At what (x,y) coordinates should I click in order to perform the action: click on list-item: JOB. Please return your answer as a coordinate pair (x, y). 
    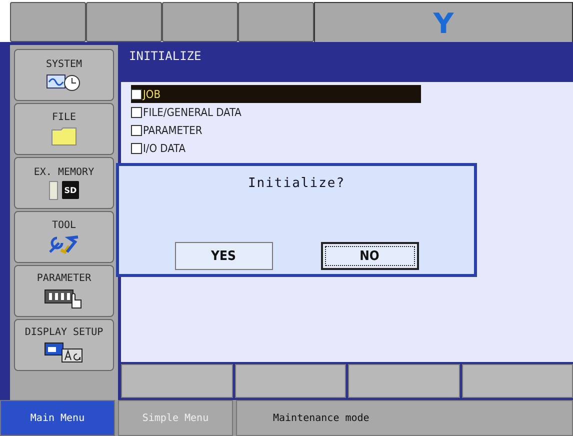
    Looking at the image, I should click on (276, 94).